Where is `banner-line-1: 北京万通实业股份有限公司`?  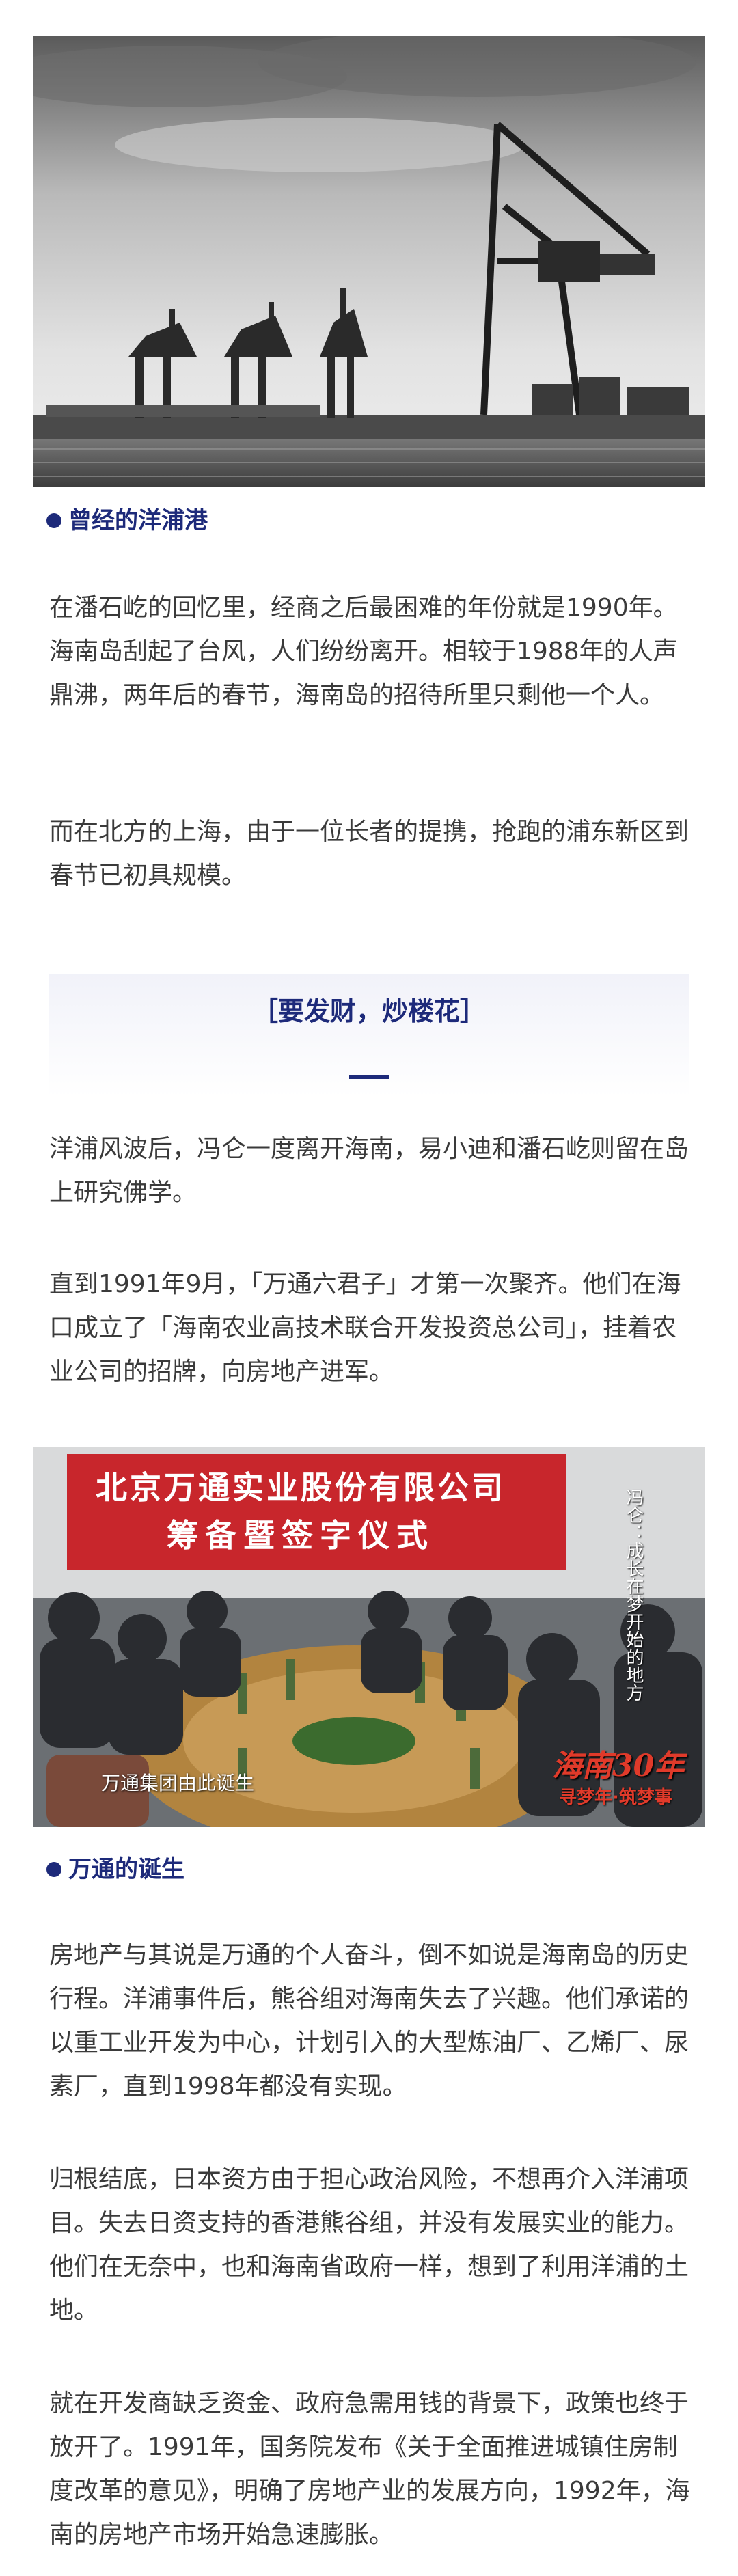
banner-line-1: 北京万通实业股份有限公司 is located at coordinates (301, 1487).